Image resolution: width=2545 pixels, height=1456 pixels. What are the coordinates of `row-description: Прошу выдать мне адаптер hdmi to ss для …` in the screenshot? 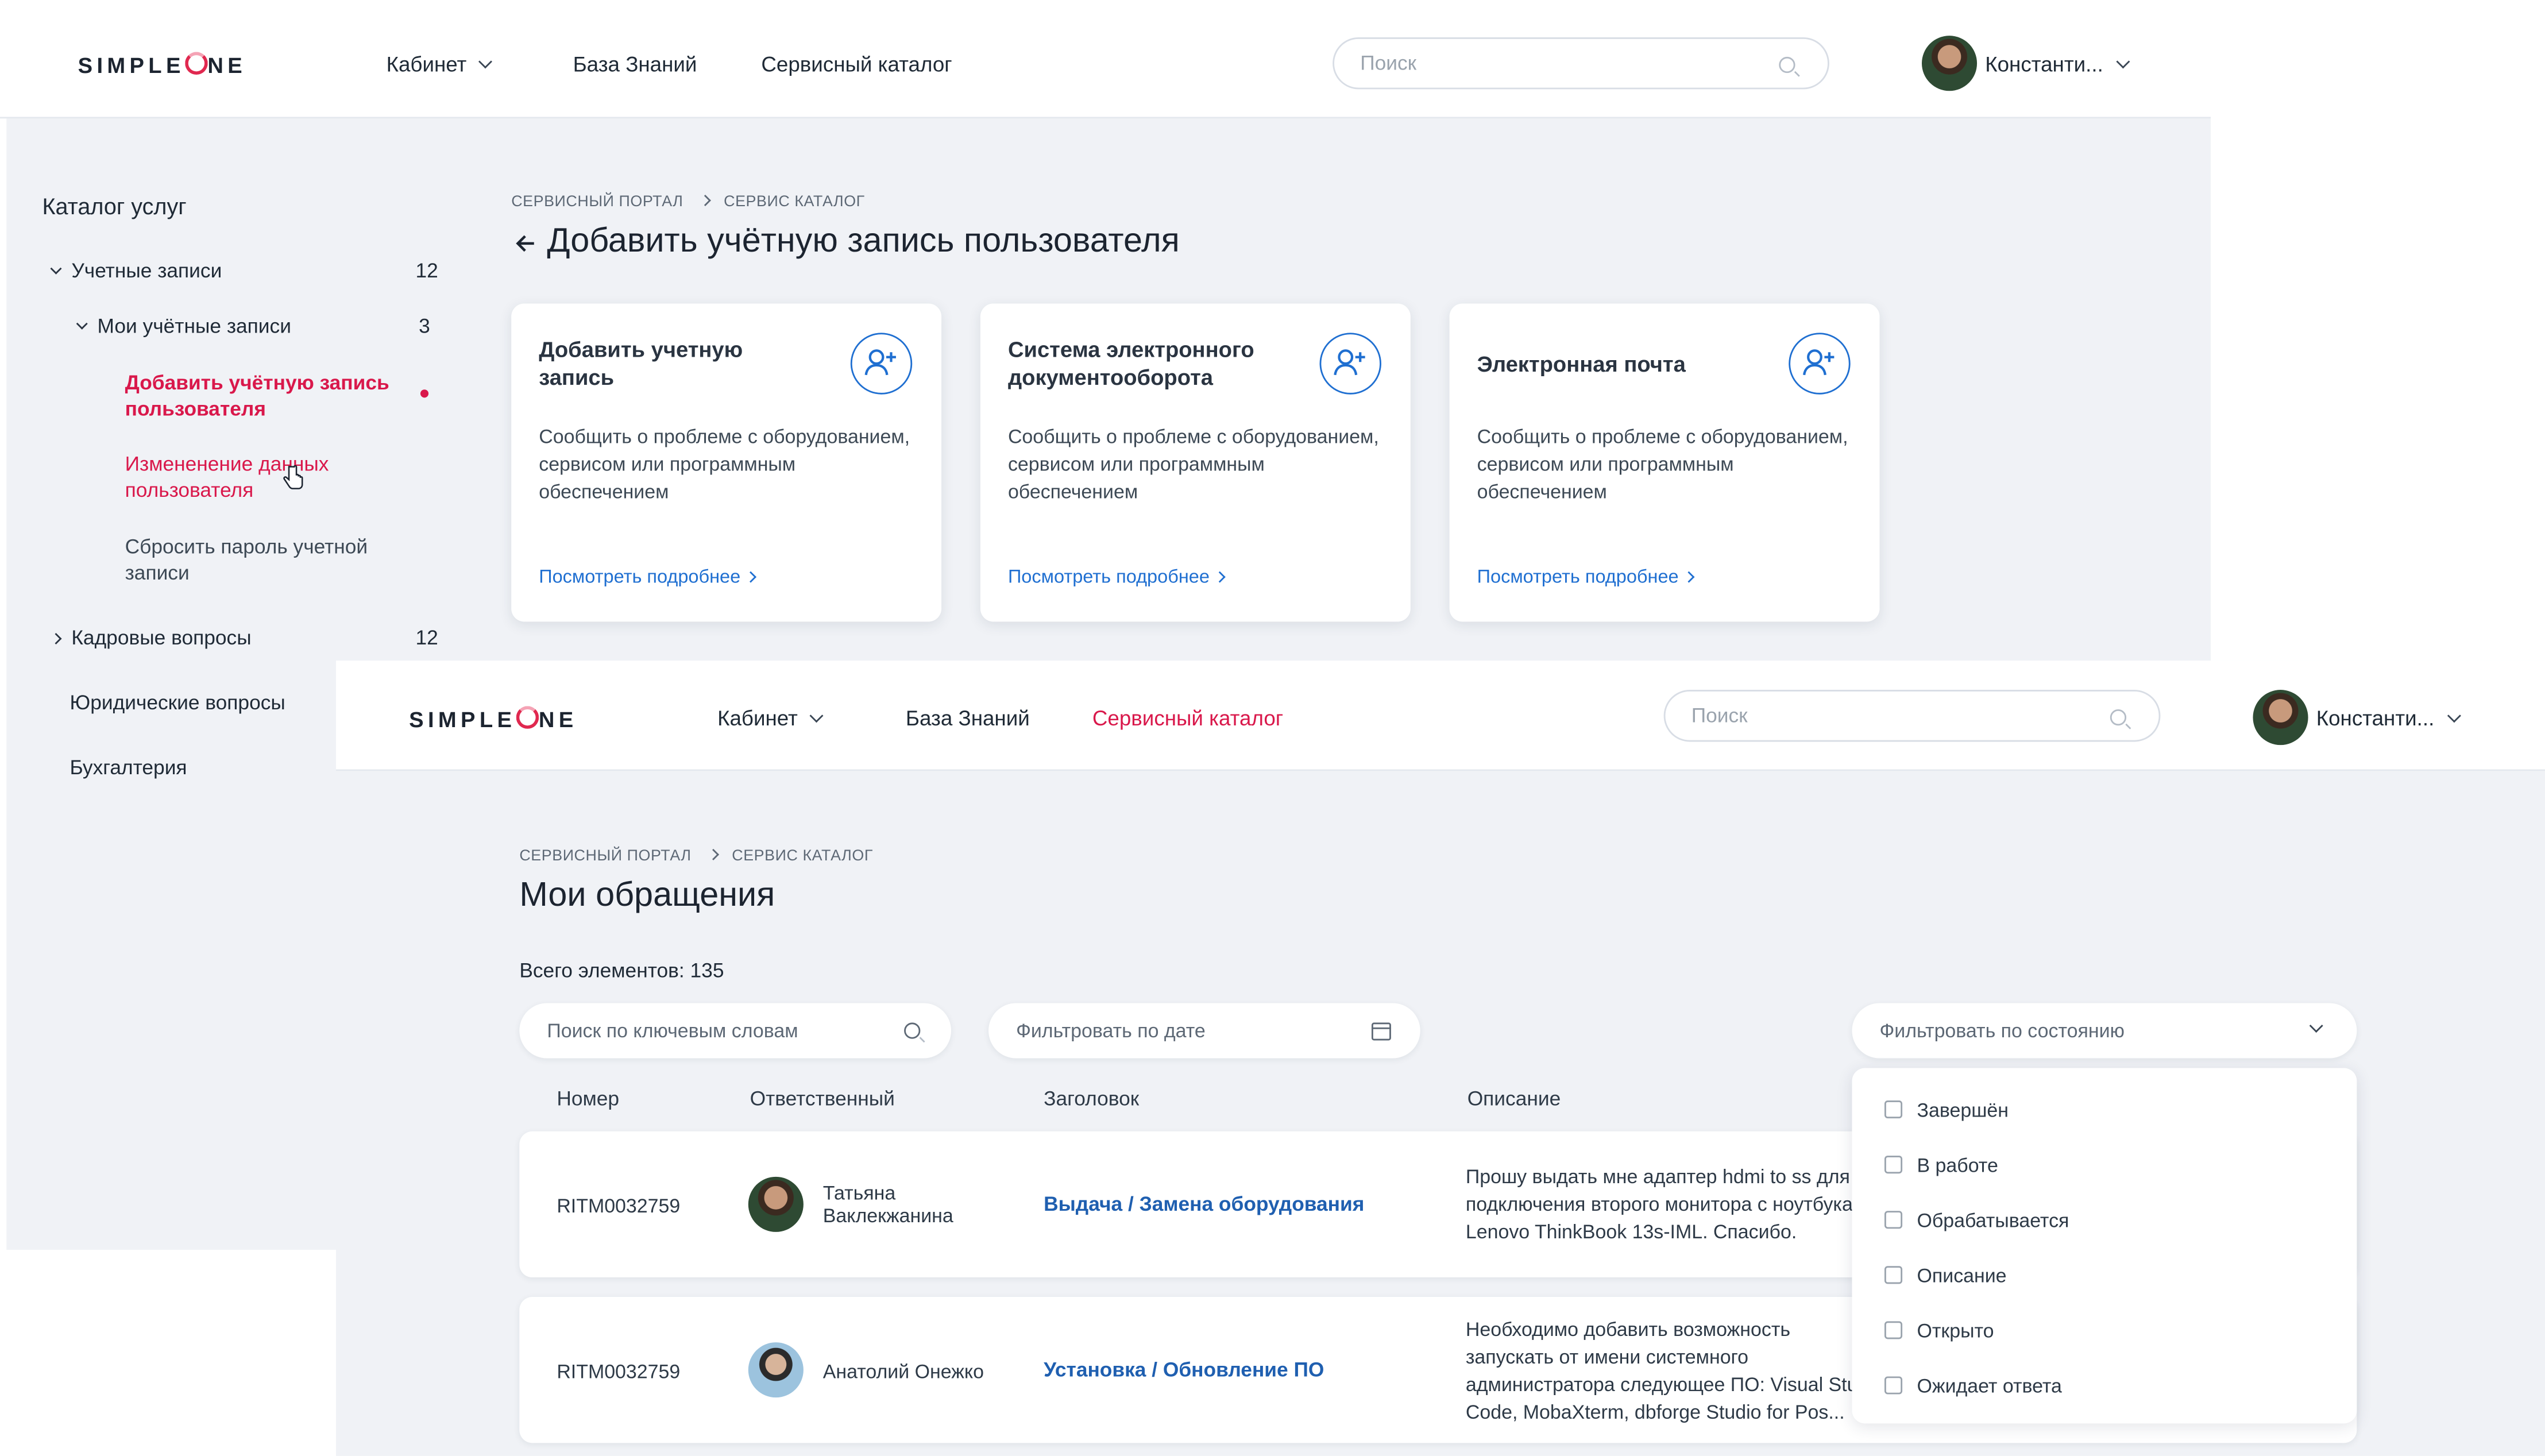 It's located at (1659, 1204).